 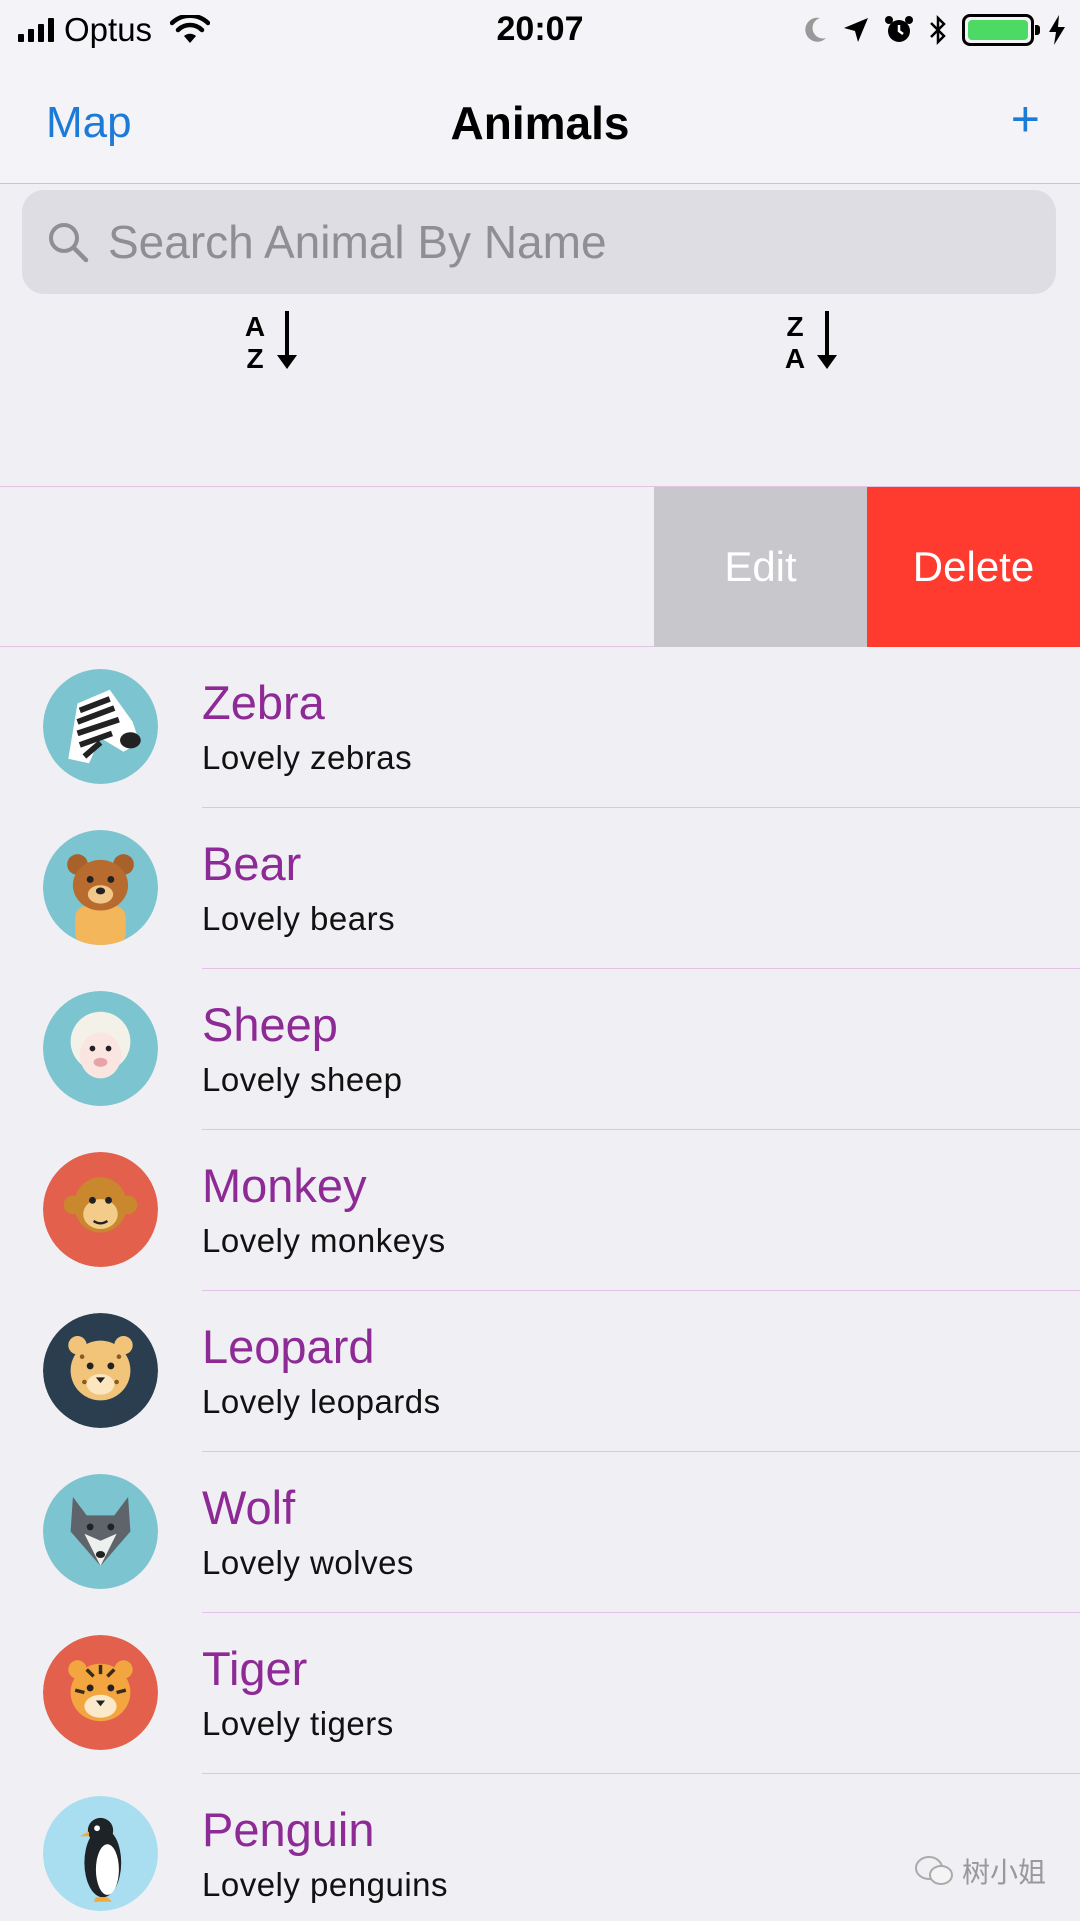 What do you see at coordinates (540, 1532) in the screenshot?
I see `table-row: Wolf Lovely wolves` at bounding box center [540, 1532].